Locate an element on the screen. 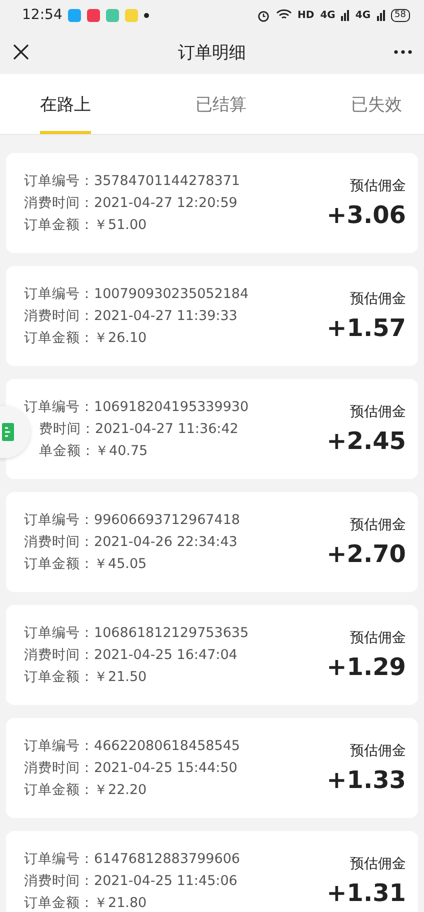 This screenshot has width=424, height=912. order-detail: 订单金额：￥51.00 is located at coordinates (86, 225).